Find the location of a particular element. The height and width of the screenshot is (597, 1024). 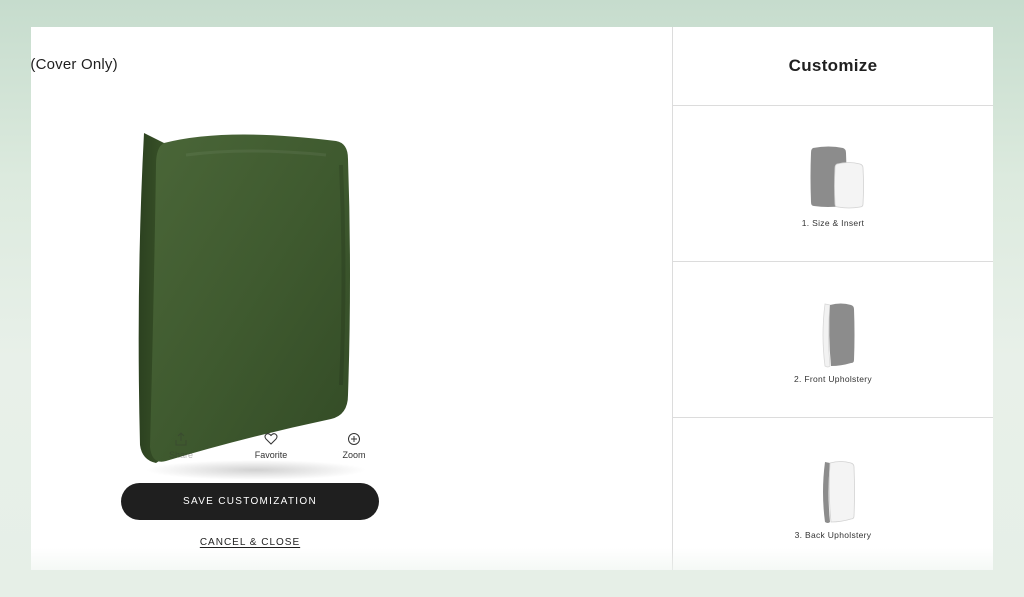

size-insert-thumbnail is located at coordinates (837, 177).